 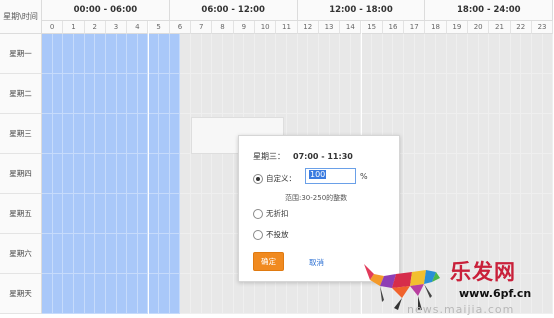 I want to click on hour-header: 21, so click(x=500, y=27).